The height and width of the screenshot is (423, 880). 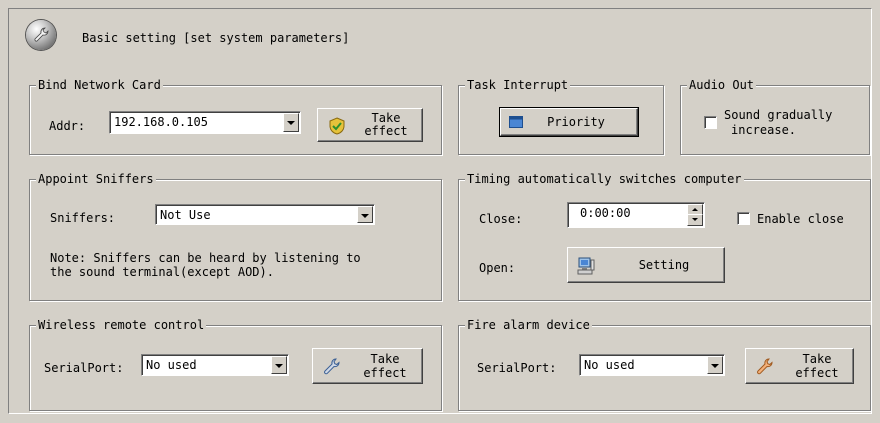 I want to click on group-legend: Fire alarm device, so click(x=528, y=325).